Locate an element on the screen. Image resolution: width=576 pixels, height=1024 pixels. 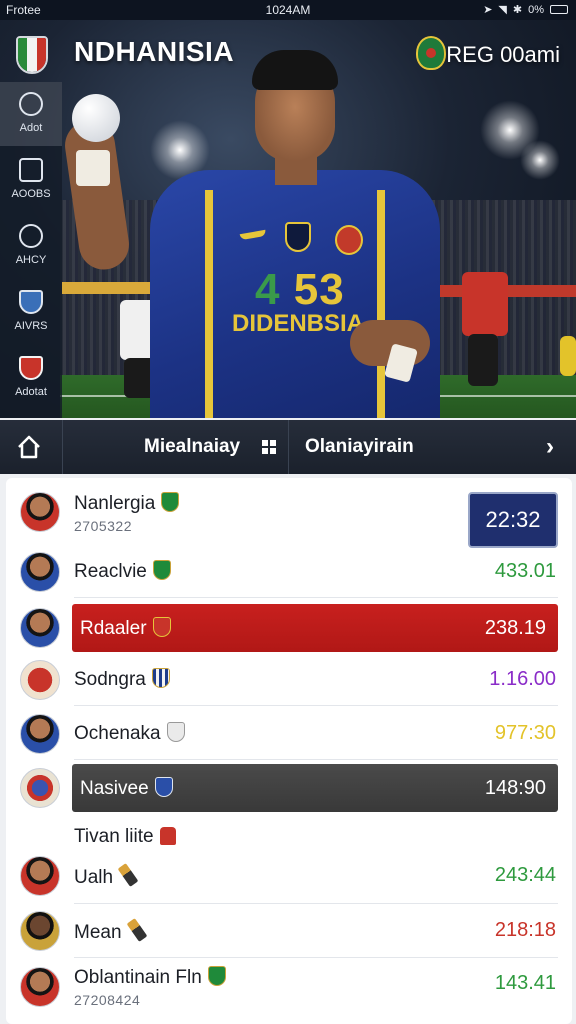
nav-bar: Miealnaiay Olaniayirain › is located at coordinates (288, 447).